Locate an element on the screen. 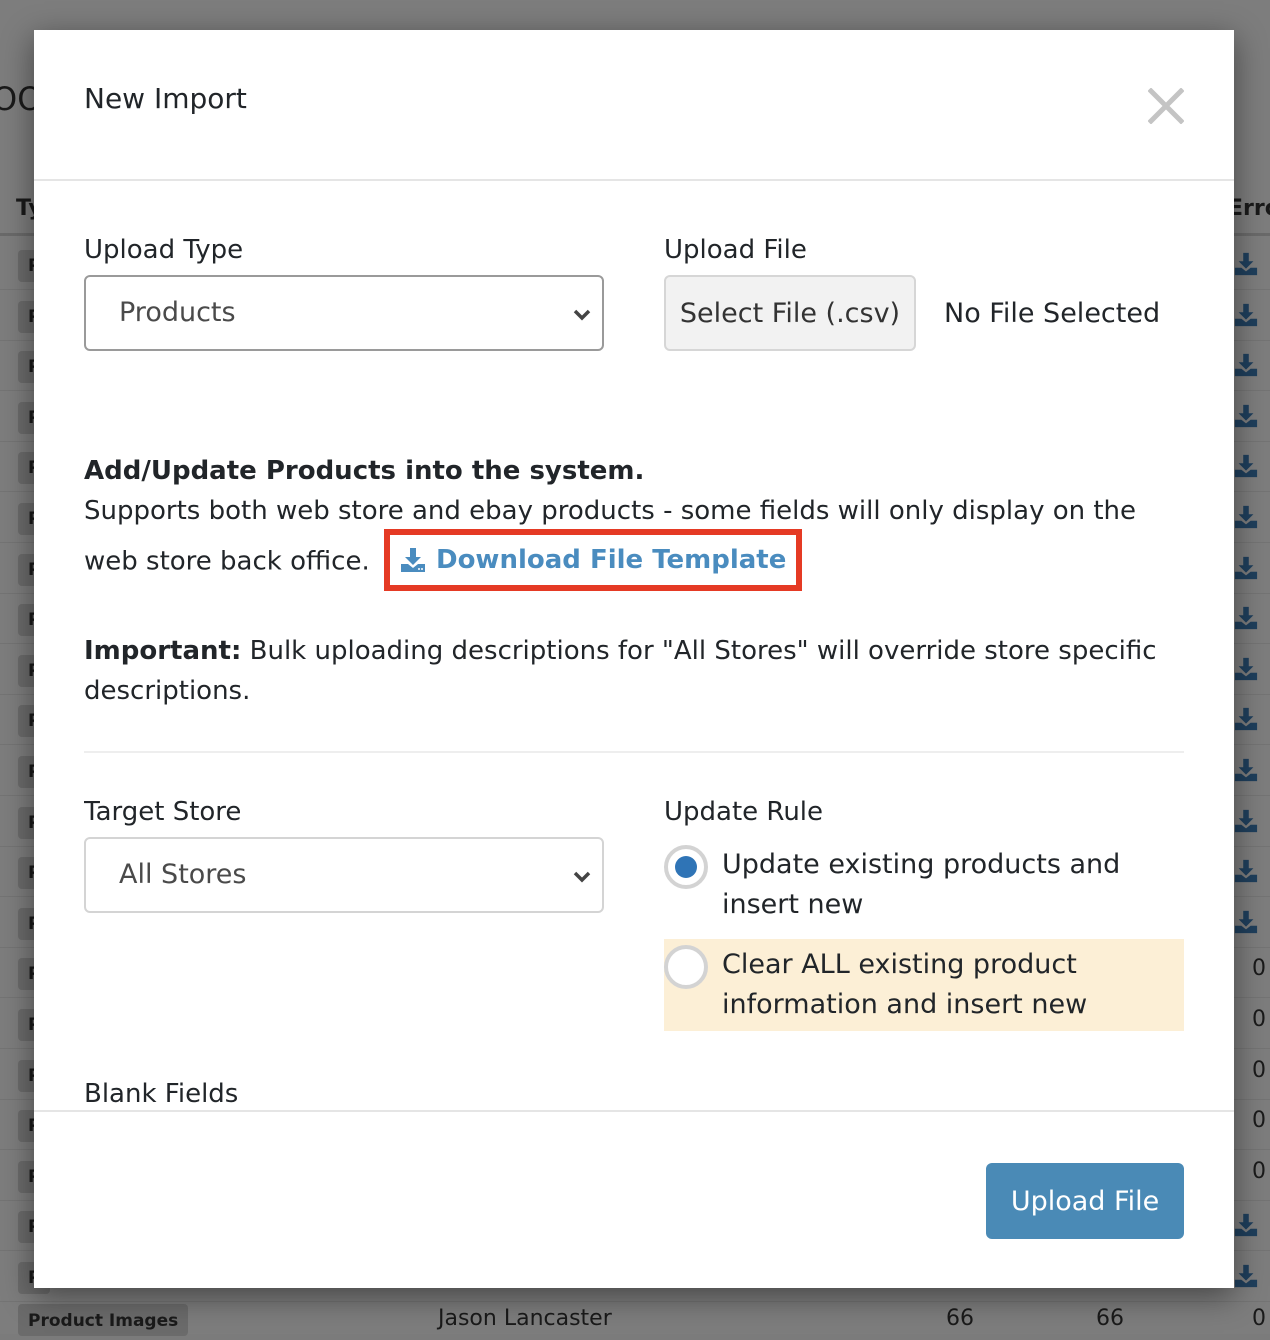  radio-label: Update existing products and insert new is located at coordinates (921, 884).